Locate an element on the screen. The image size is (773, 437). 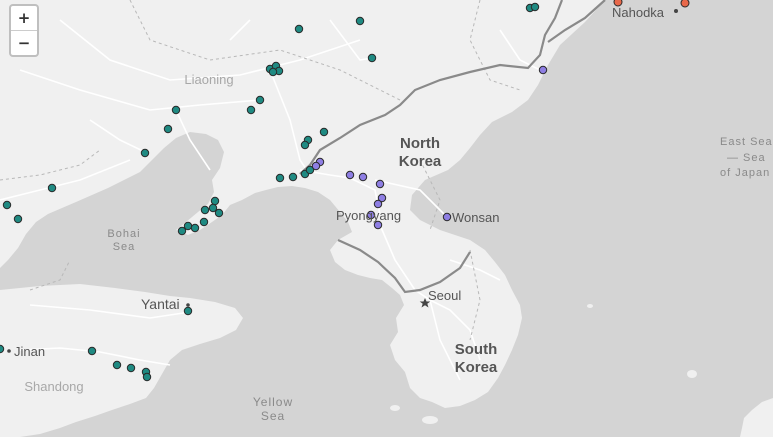
yellow-sea-label-1: Yellow is located at coordinates (273, 402).